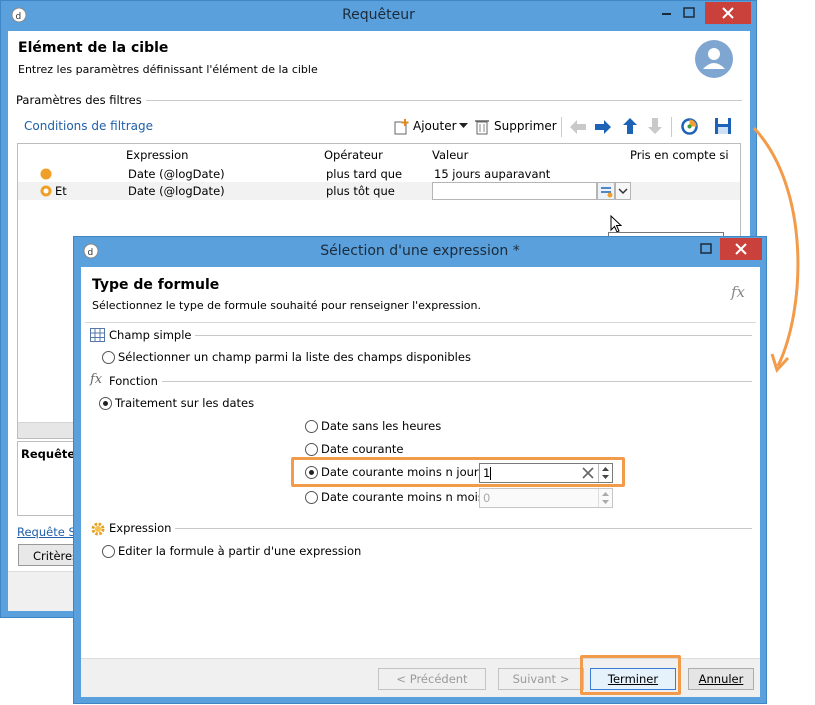 The image size is (815, 705). Describe the element at coordinates (679, 155) in the screenshot. I see `column-header-condition: Pris en compte si` at that location.